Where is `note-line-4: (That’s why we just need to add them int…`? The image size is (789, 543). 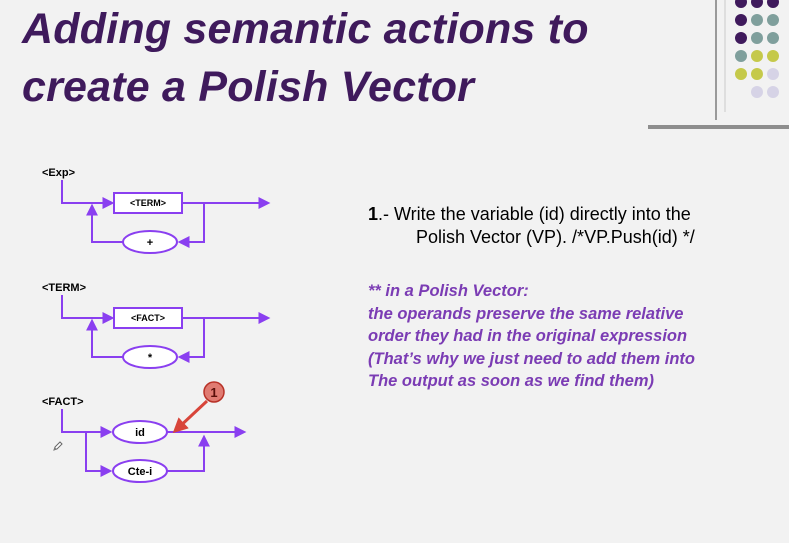
note-line-4: (That’s why we just need to add them int… is located at coordinates (531, 358).